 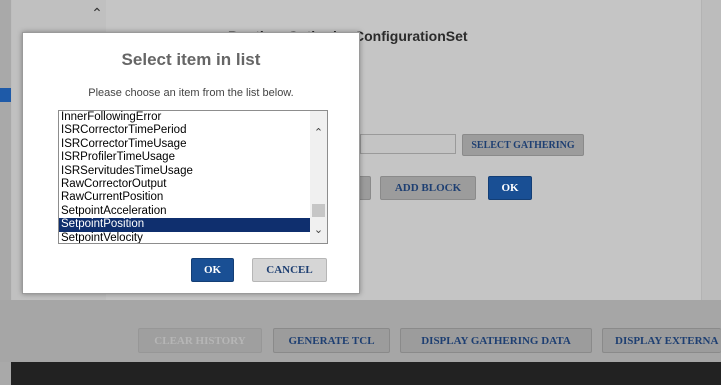 I want to click on dialog-cancel-button: CANCEL, so click(x=289, y=270).